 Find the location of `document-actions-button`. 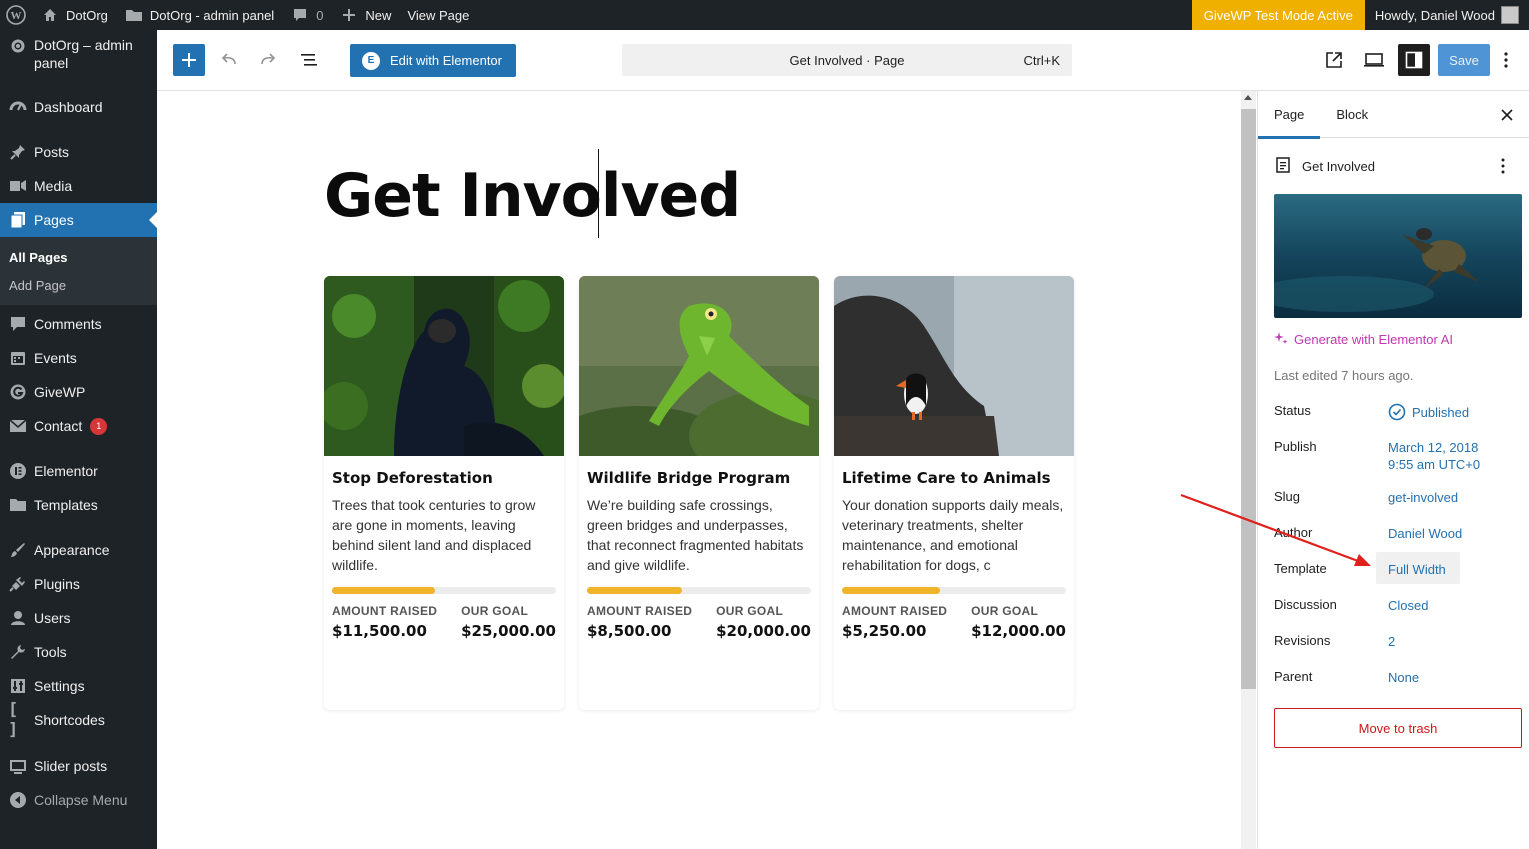

document-actions-button is located at coordinates (1503, 166).